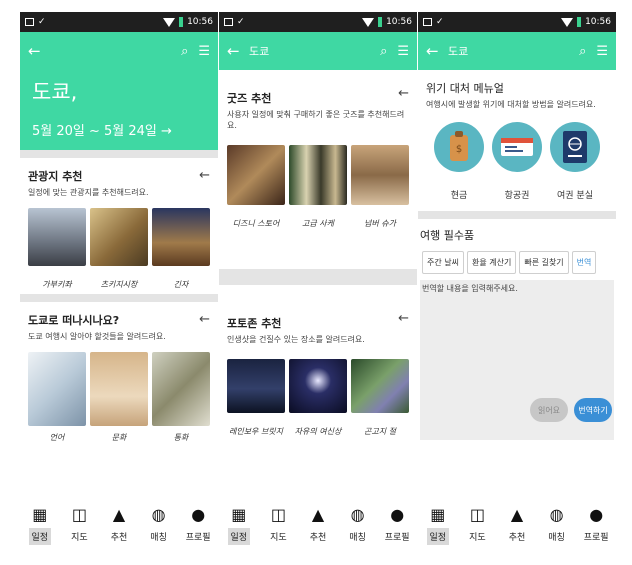 The image size is (632, 565). I want to click on section-desc: 일정에 맞는 관광지를 추천해드려요., so click(88, 192).